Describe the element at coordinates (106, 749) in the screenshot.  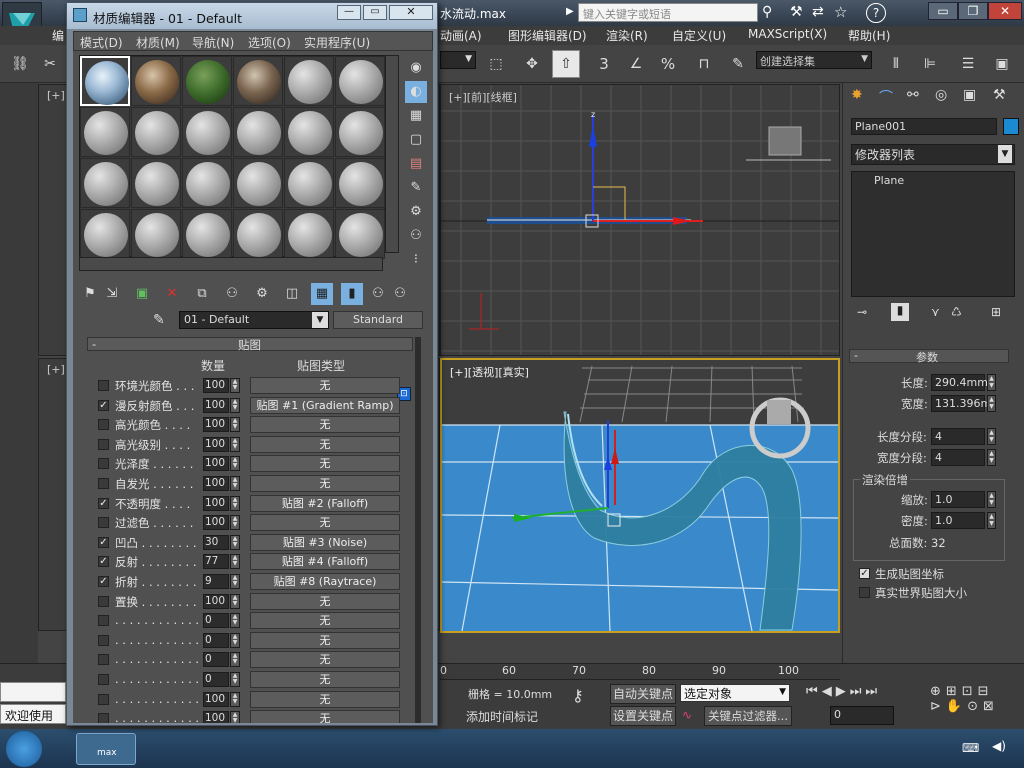
I see `taskbar-3dsmax: max` at that location.